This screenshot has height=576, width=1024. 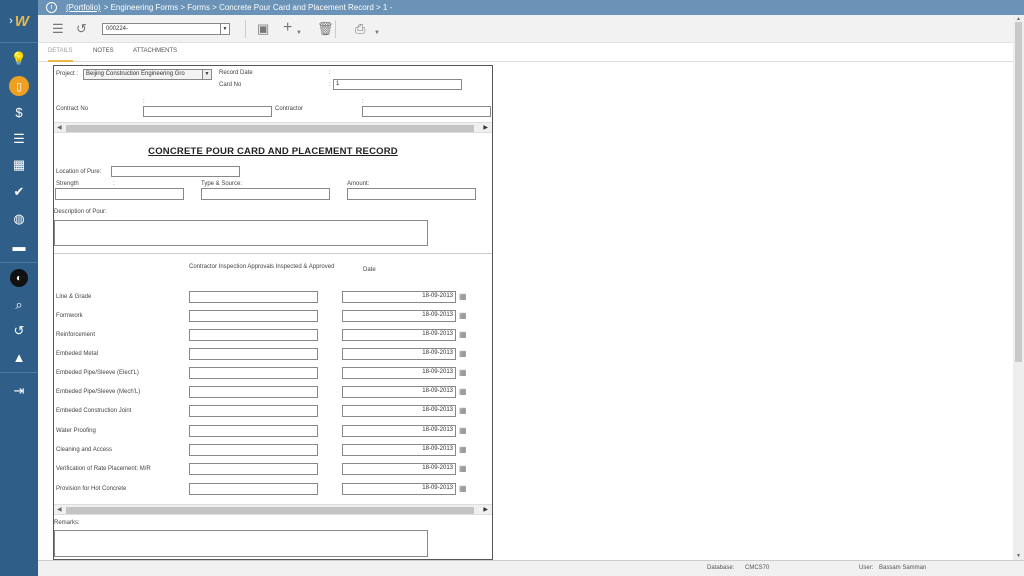 I want to click on app-menu-toggle: › W, so click(x=19, y=21).